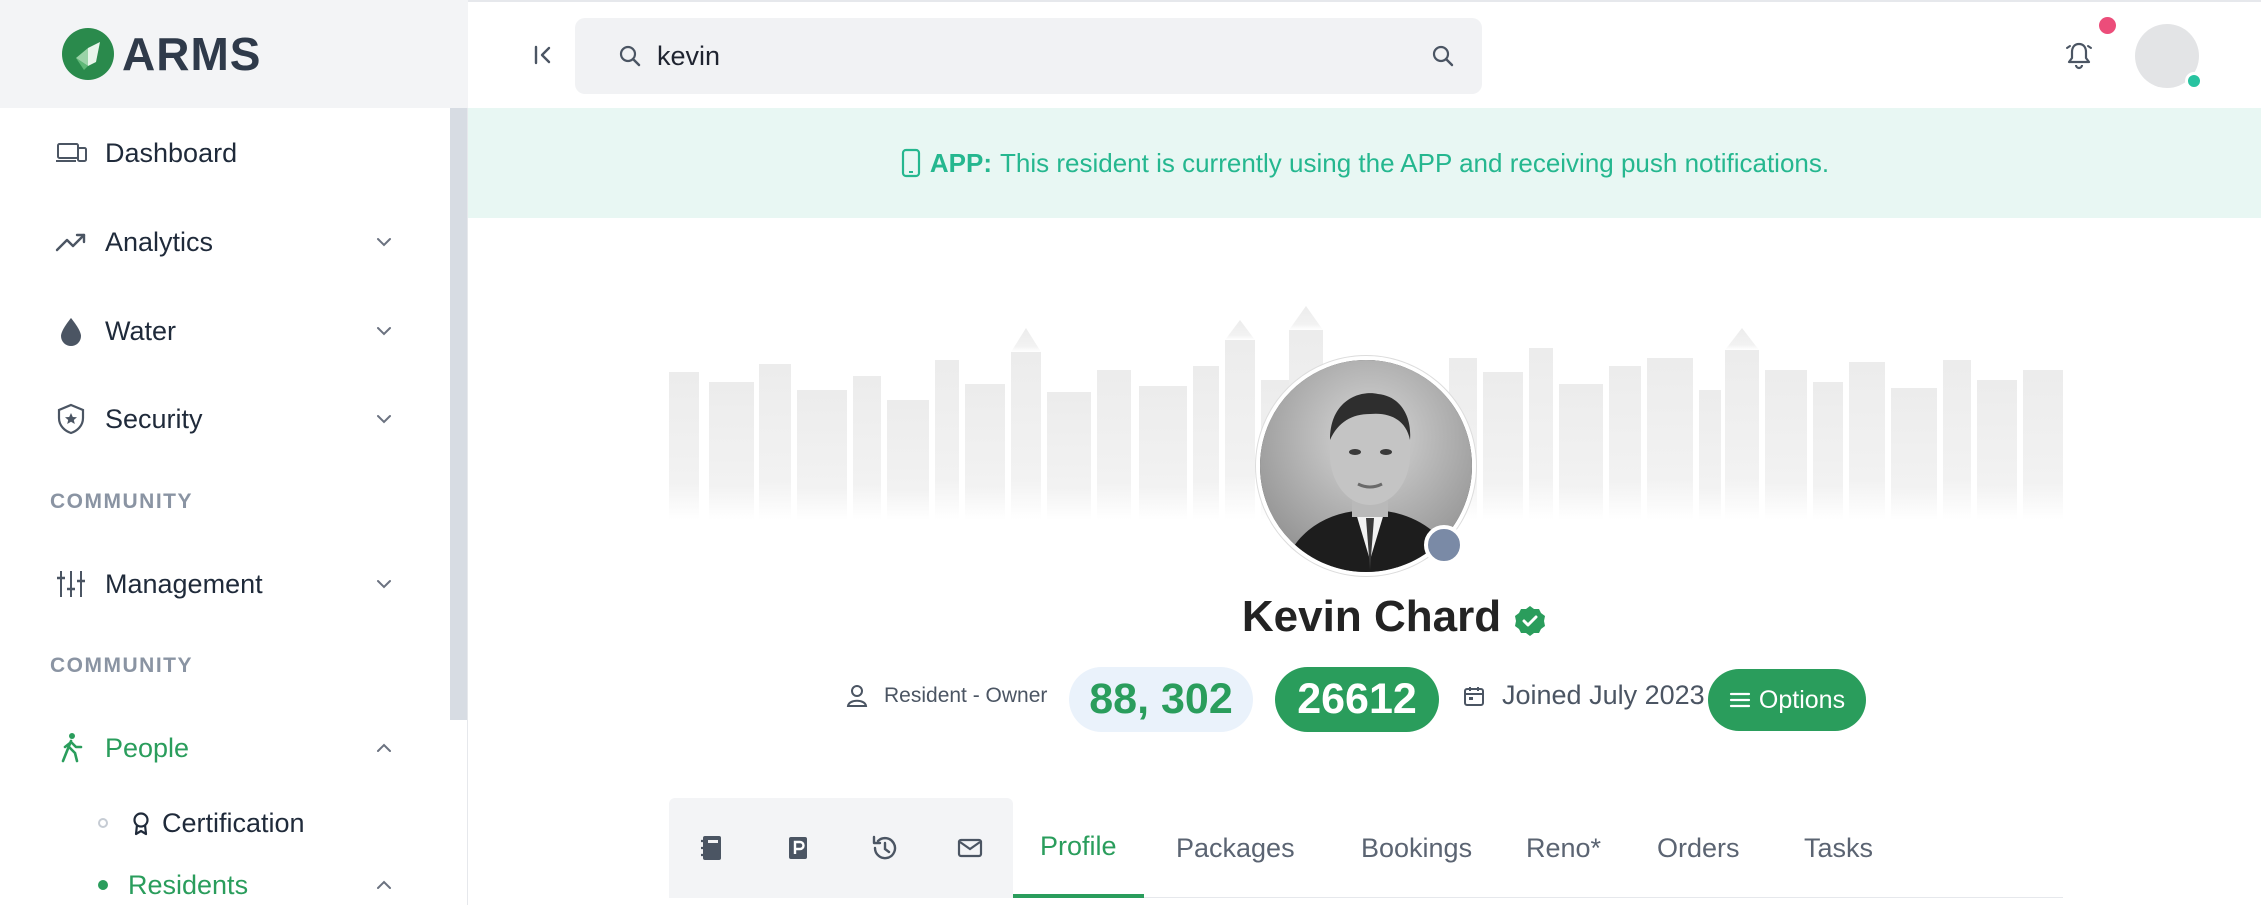 Image resolution: width=2261 pixels, height=905 pixels. Describe the element at coordinates (225, 242) in the screenshot. I see `sidebar-item-analytics: Analytics` at that location.